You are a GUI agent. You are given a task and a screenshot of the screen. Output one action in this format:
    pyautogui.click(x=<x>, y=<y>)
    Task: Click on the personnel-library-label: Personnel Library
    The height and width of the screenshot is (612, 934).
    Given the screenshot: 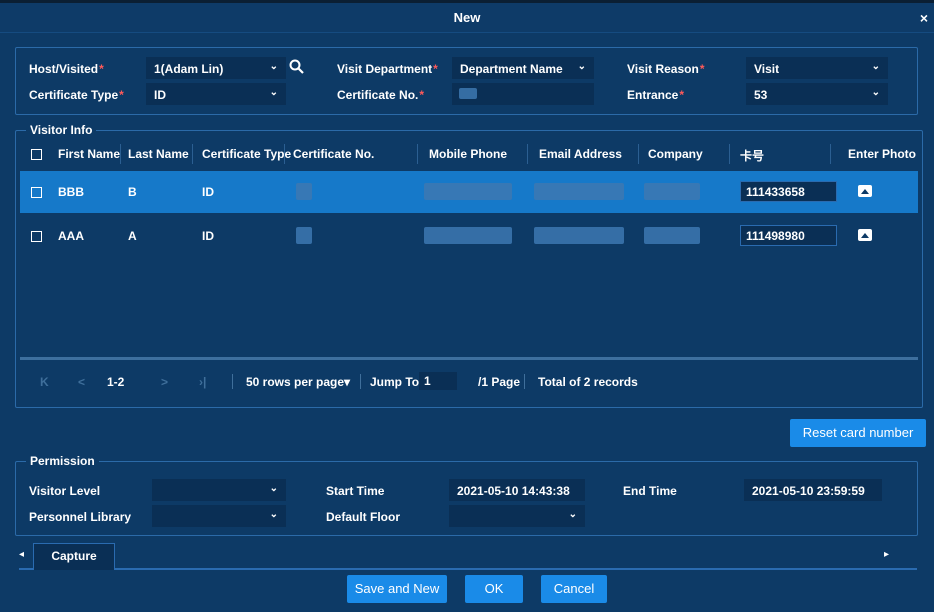 What is the action you would take?
    pyautogui.click(x=80, y=517)
    